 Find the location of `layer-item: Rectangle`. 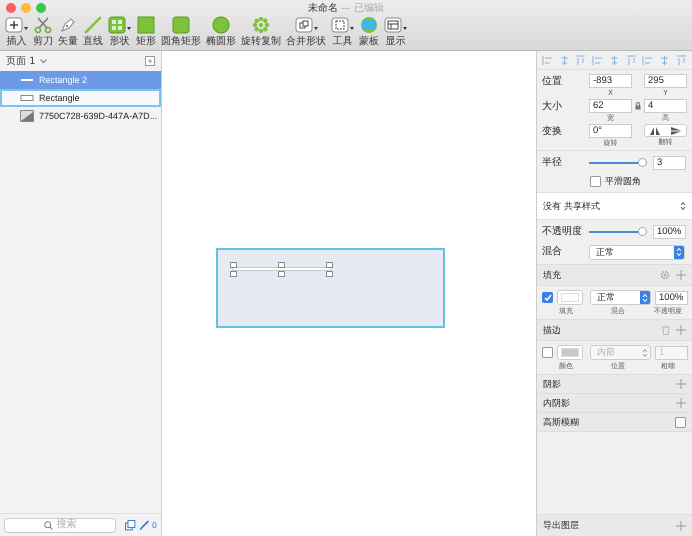

layer-item: Rectangle is located at coordinates (80, 98).